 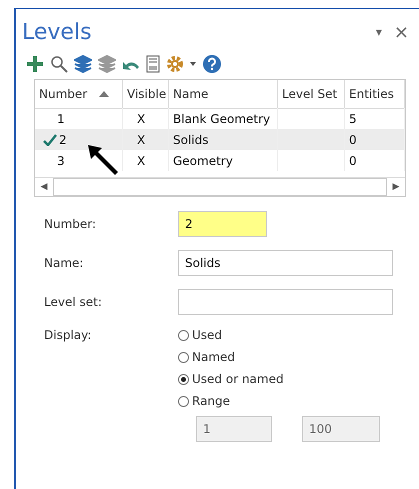 What do you see at coordinates (401, 32) in the screenshot?
I see `close-button: ×` at bounding box center [401, 32].